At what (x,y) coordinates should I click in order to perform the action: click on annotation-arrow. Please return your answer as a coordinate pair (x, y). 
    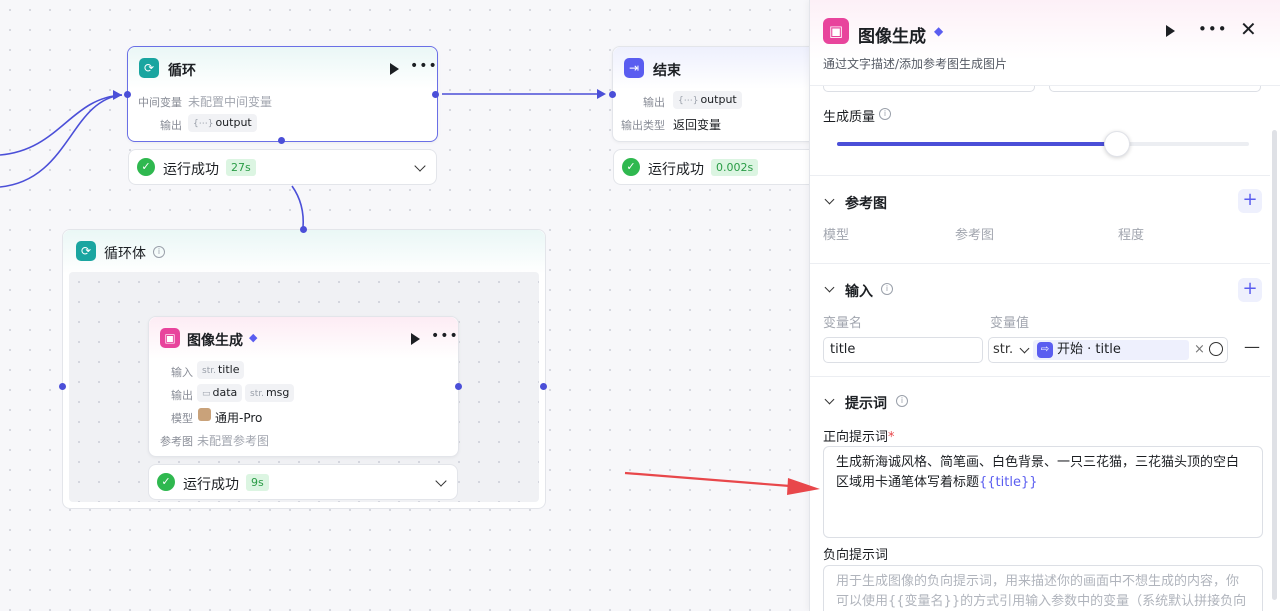
    Looking at the image, I should click on (722, 483).